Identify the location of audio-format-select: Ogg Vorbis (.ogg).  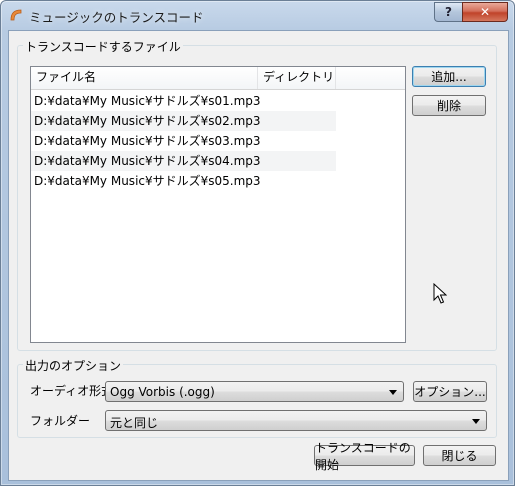
(254, 391).